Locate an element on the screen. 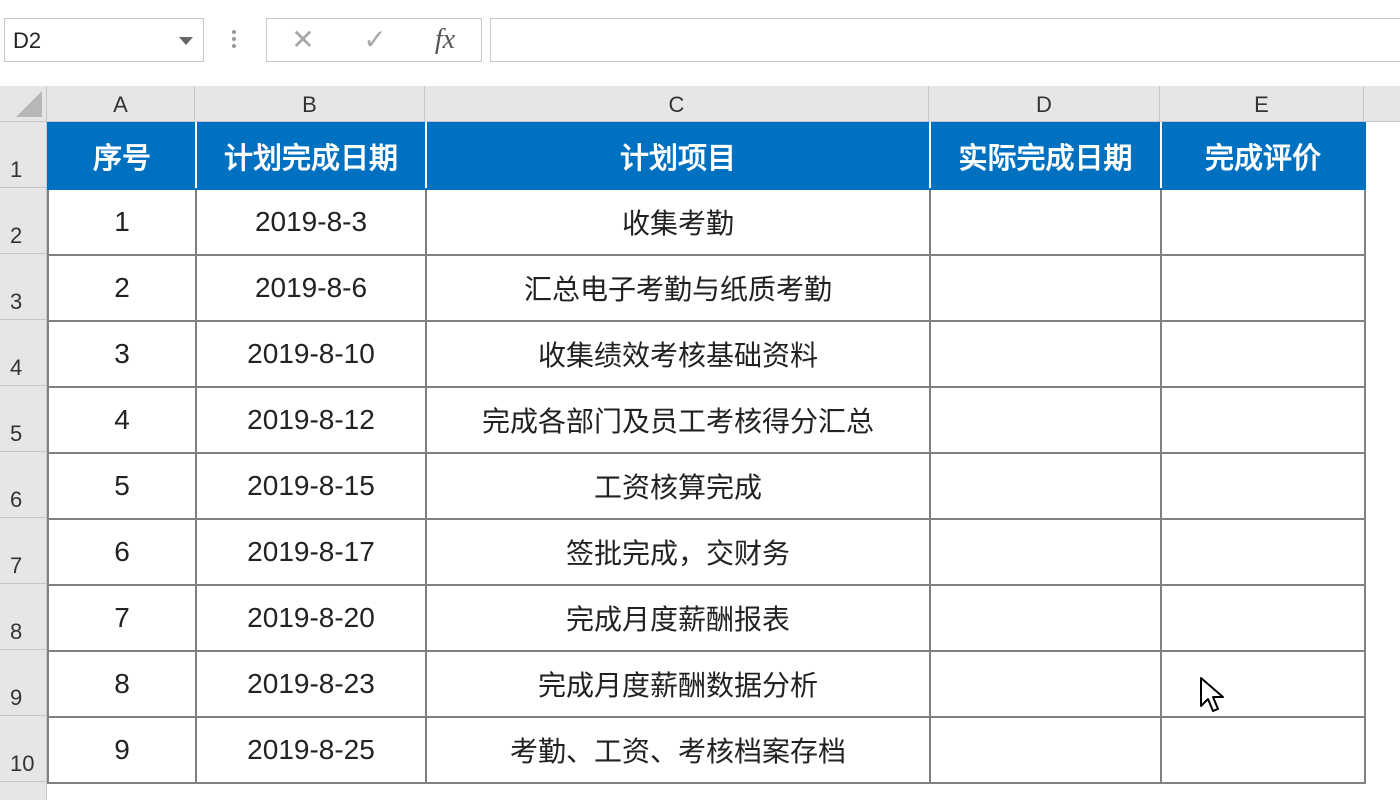  cancel-icon: ✕ is located at coordinates (303, 40).